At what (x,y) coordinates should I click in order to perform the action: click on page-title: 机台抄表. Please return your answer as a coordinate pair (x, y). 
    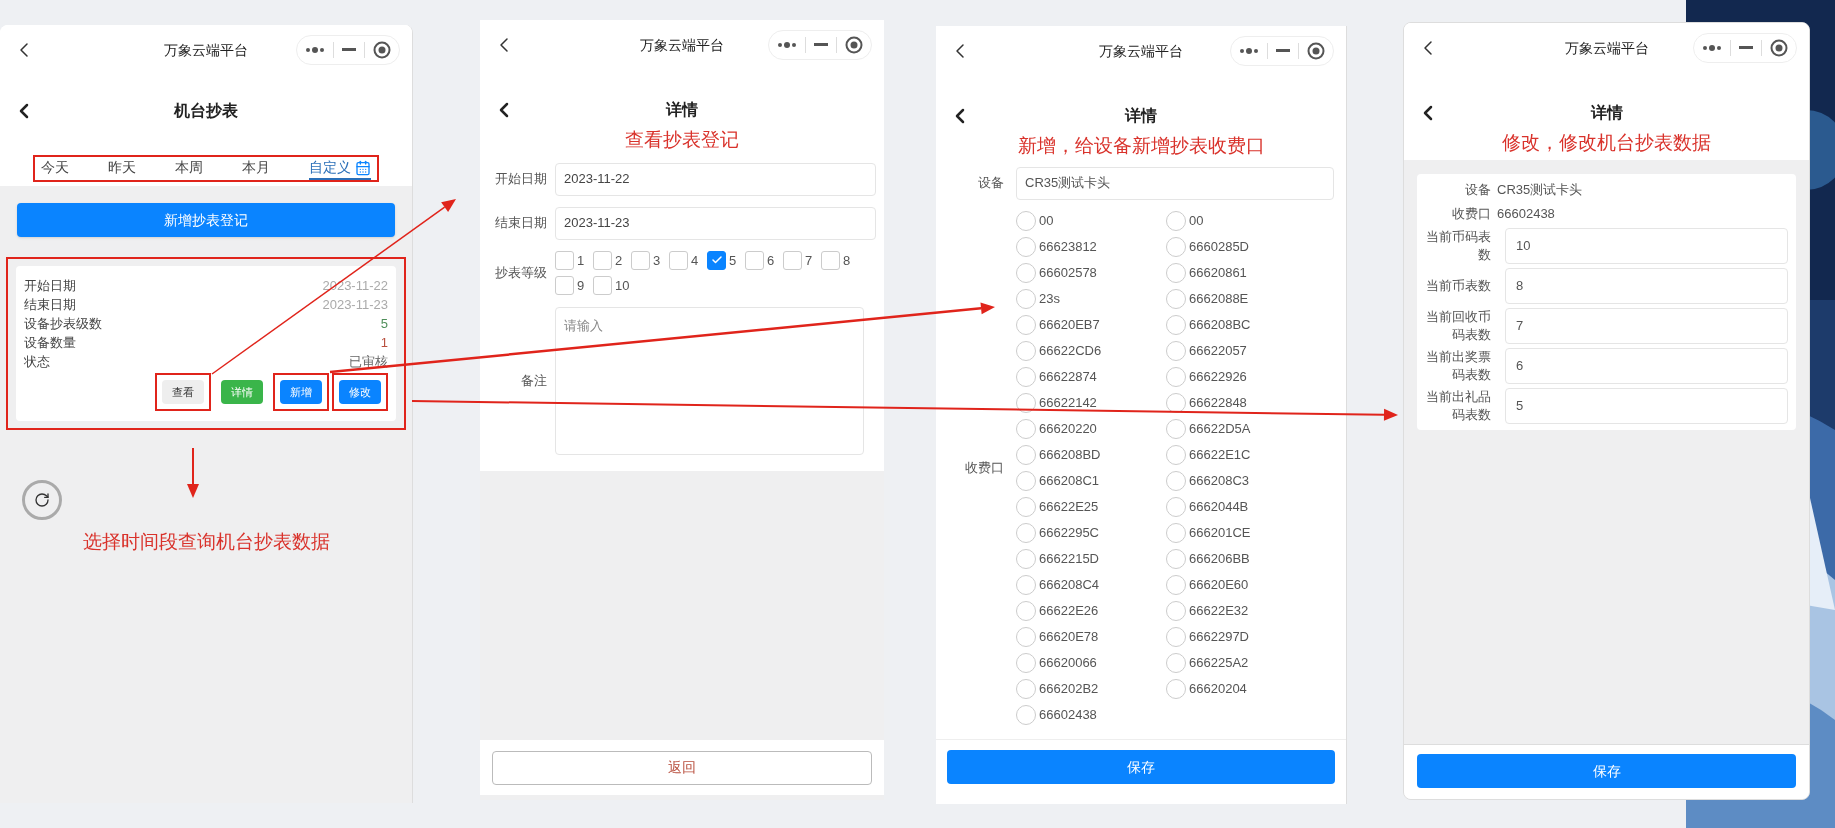
    Looking at the image, I should click on (206, 111).